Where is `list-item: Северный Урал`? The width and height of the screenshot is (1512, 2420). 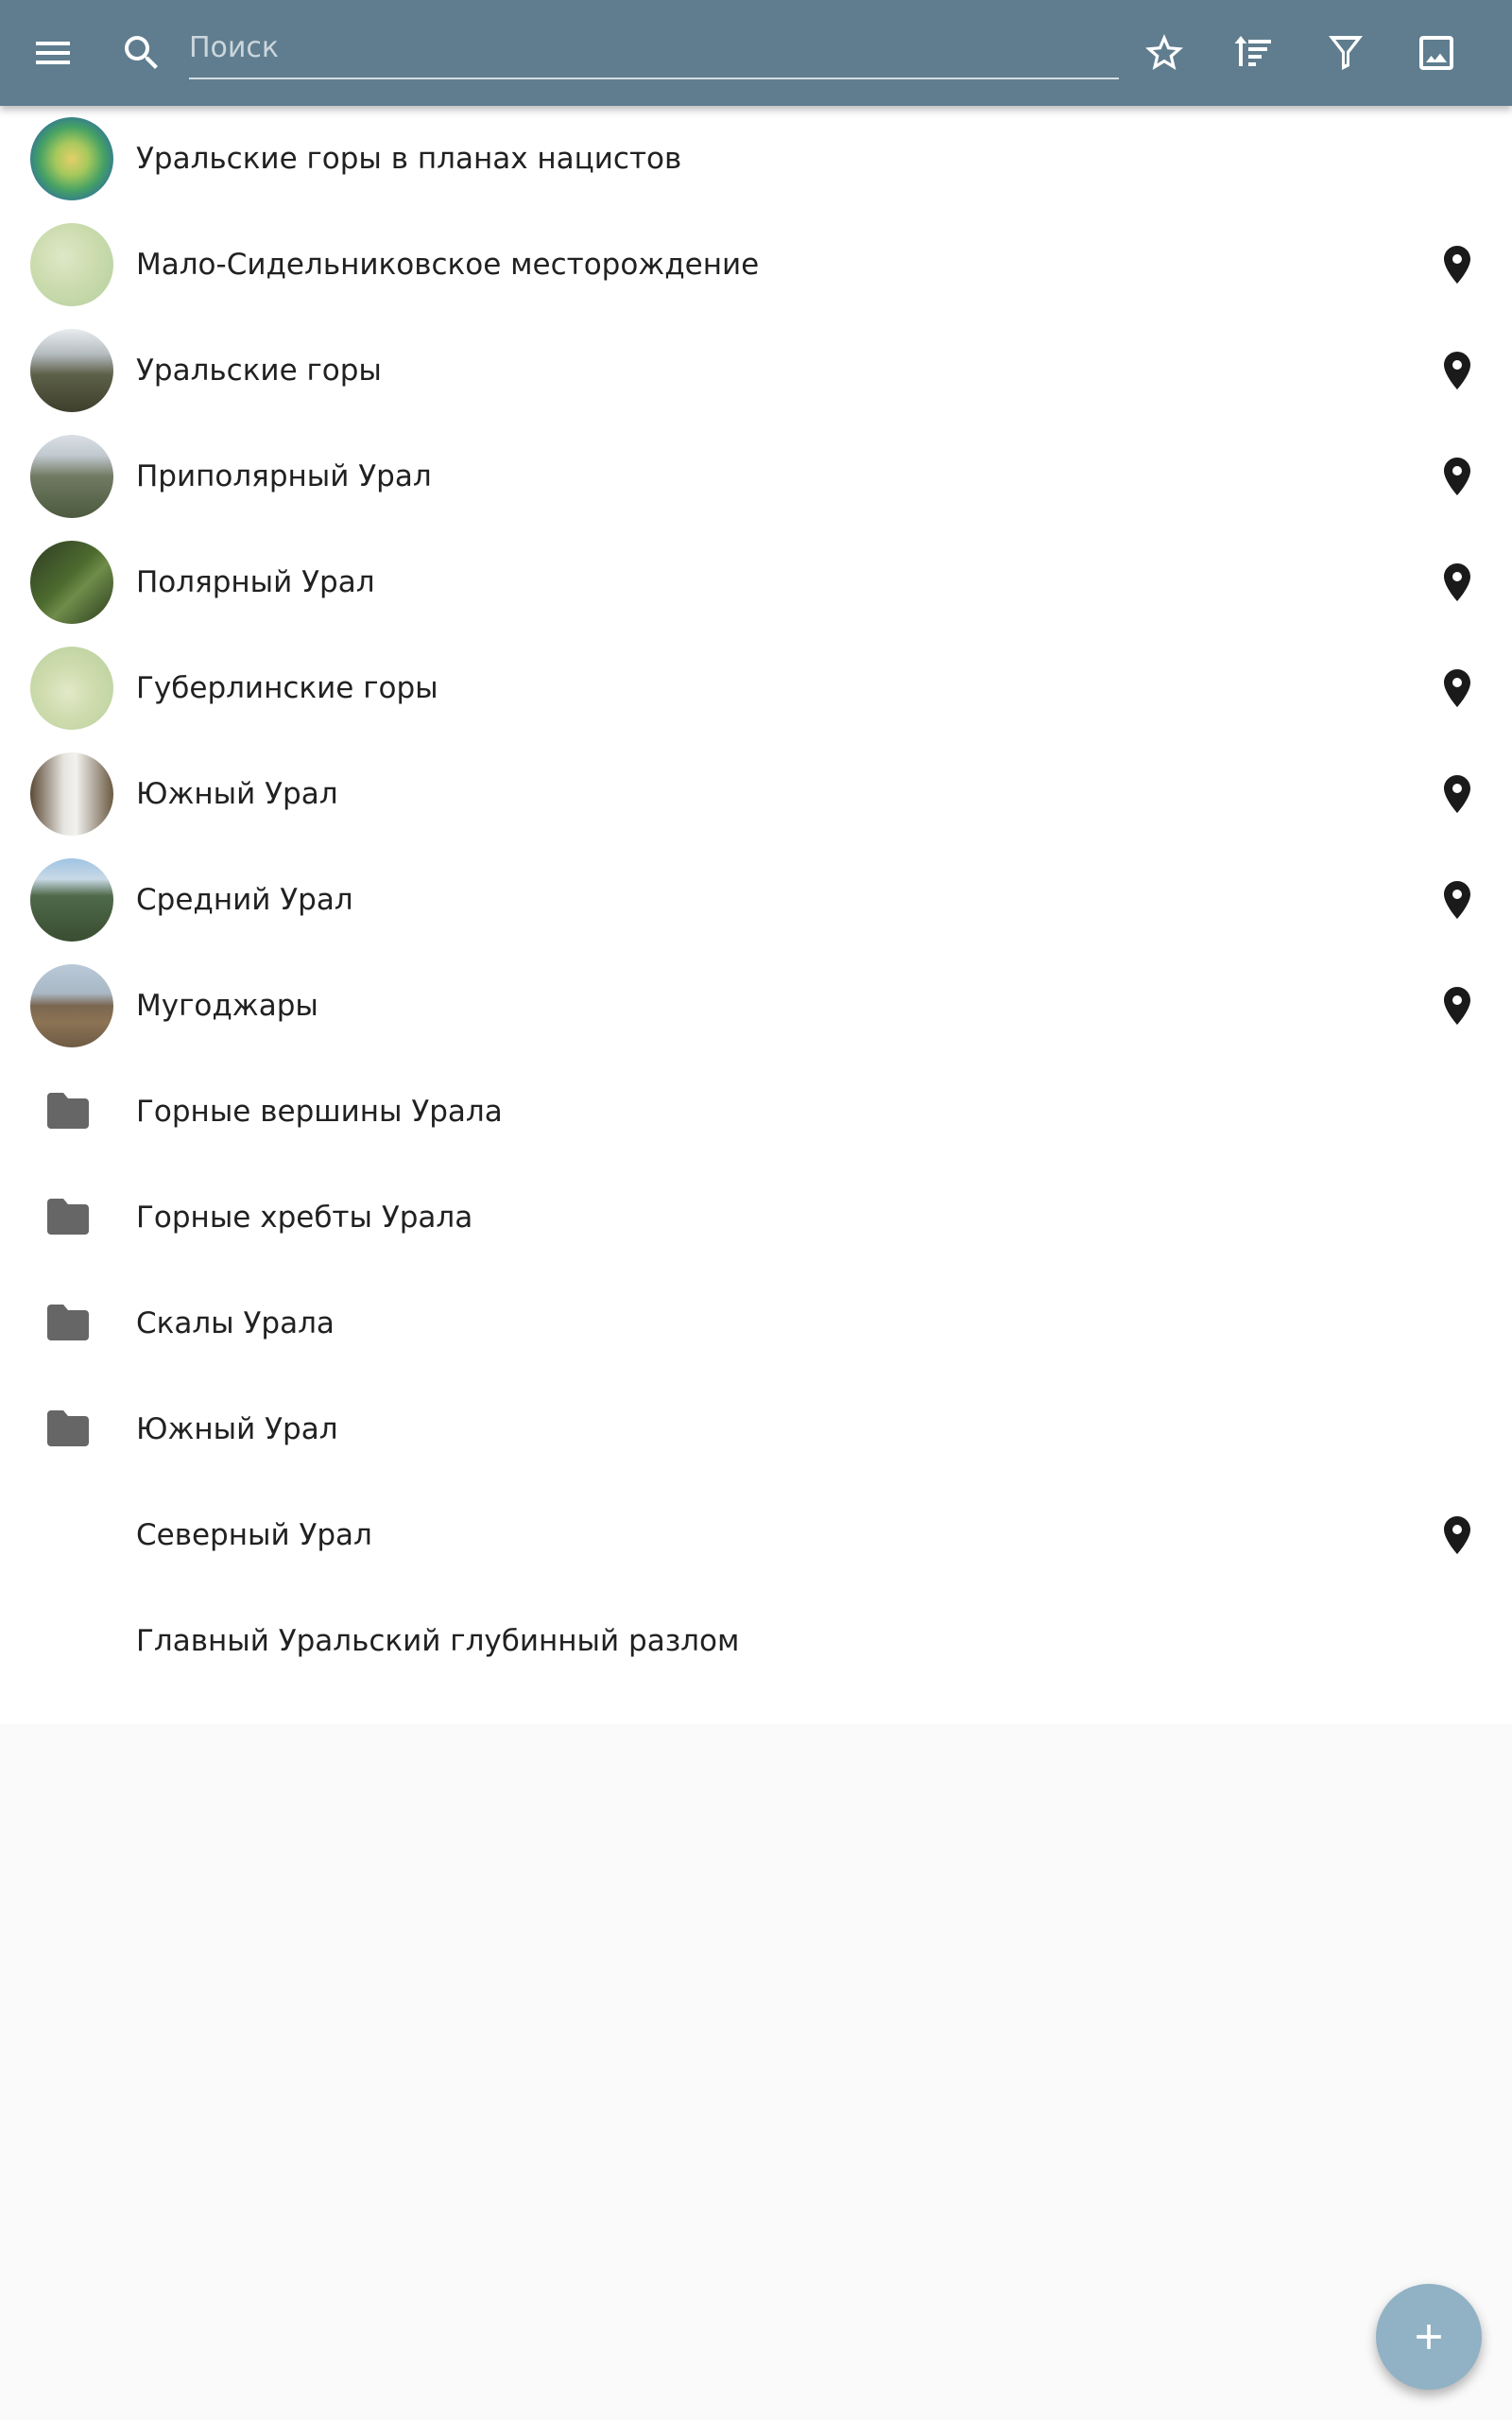 list-item: Северный Урал is located at coordinates (756, 1535).